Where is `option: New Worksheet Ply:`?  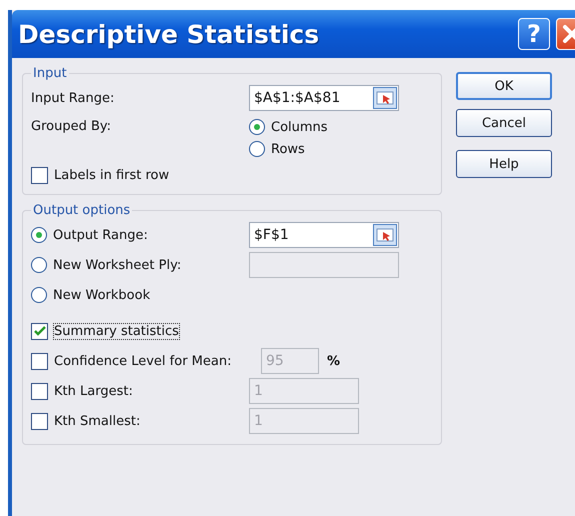 option: New Worksheet Ply: is located at coordinates (140, 265).